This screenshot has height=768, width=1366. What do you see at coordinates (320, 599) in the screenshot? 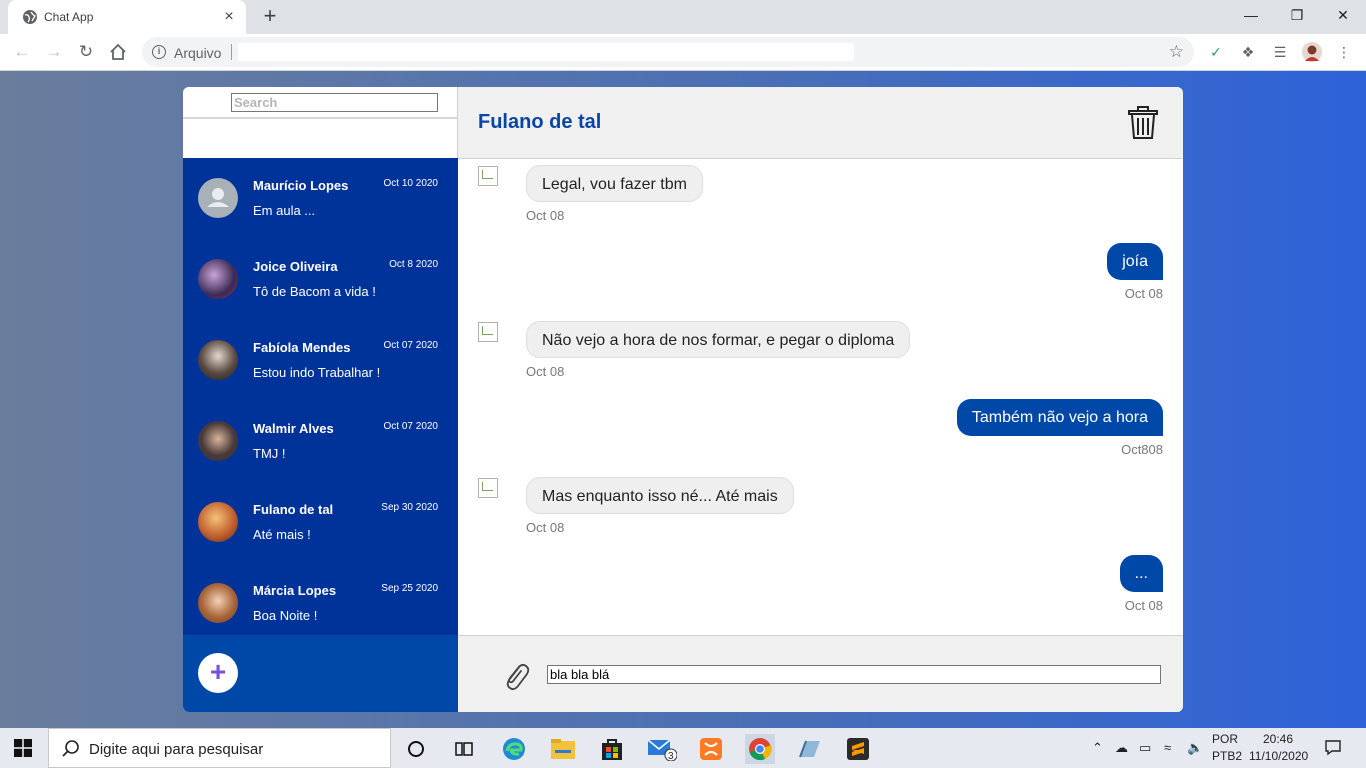
I see `contact-item: Márcia Lopes Sep 25 2020 Boa Noite !` at bounding box center [320, 599].